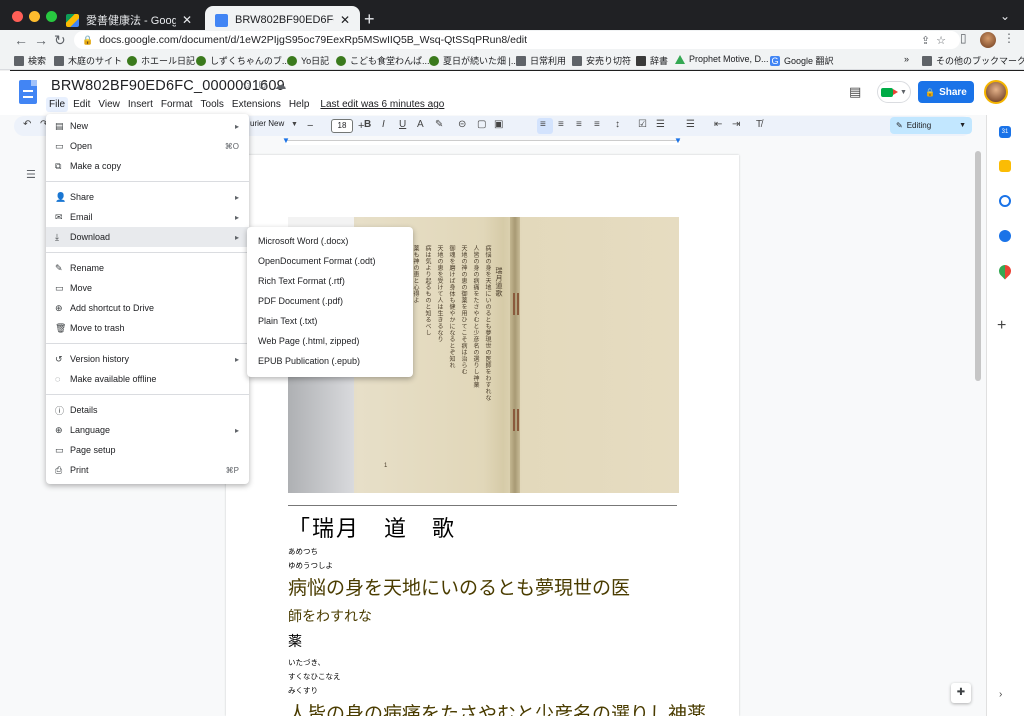 The height and width of the screenshot is (716, 1024). What do you see at coordinates (936, 40) in the screenshot?
I see `bookmark-star-icon: ⇪☆` at bounding box center [936, 40].